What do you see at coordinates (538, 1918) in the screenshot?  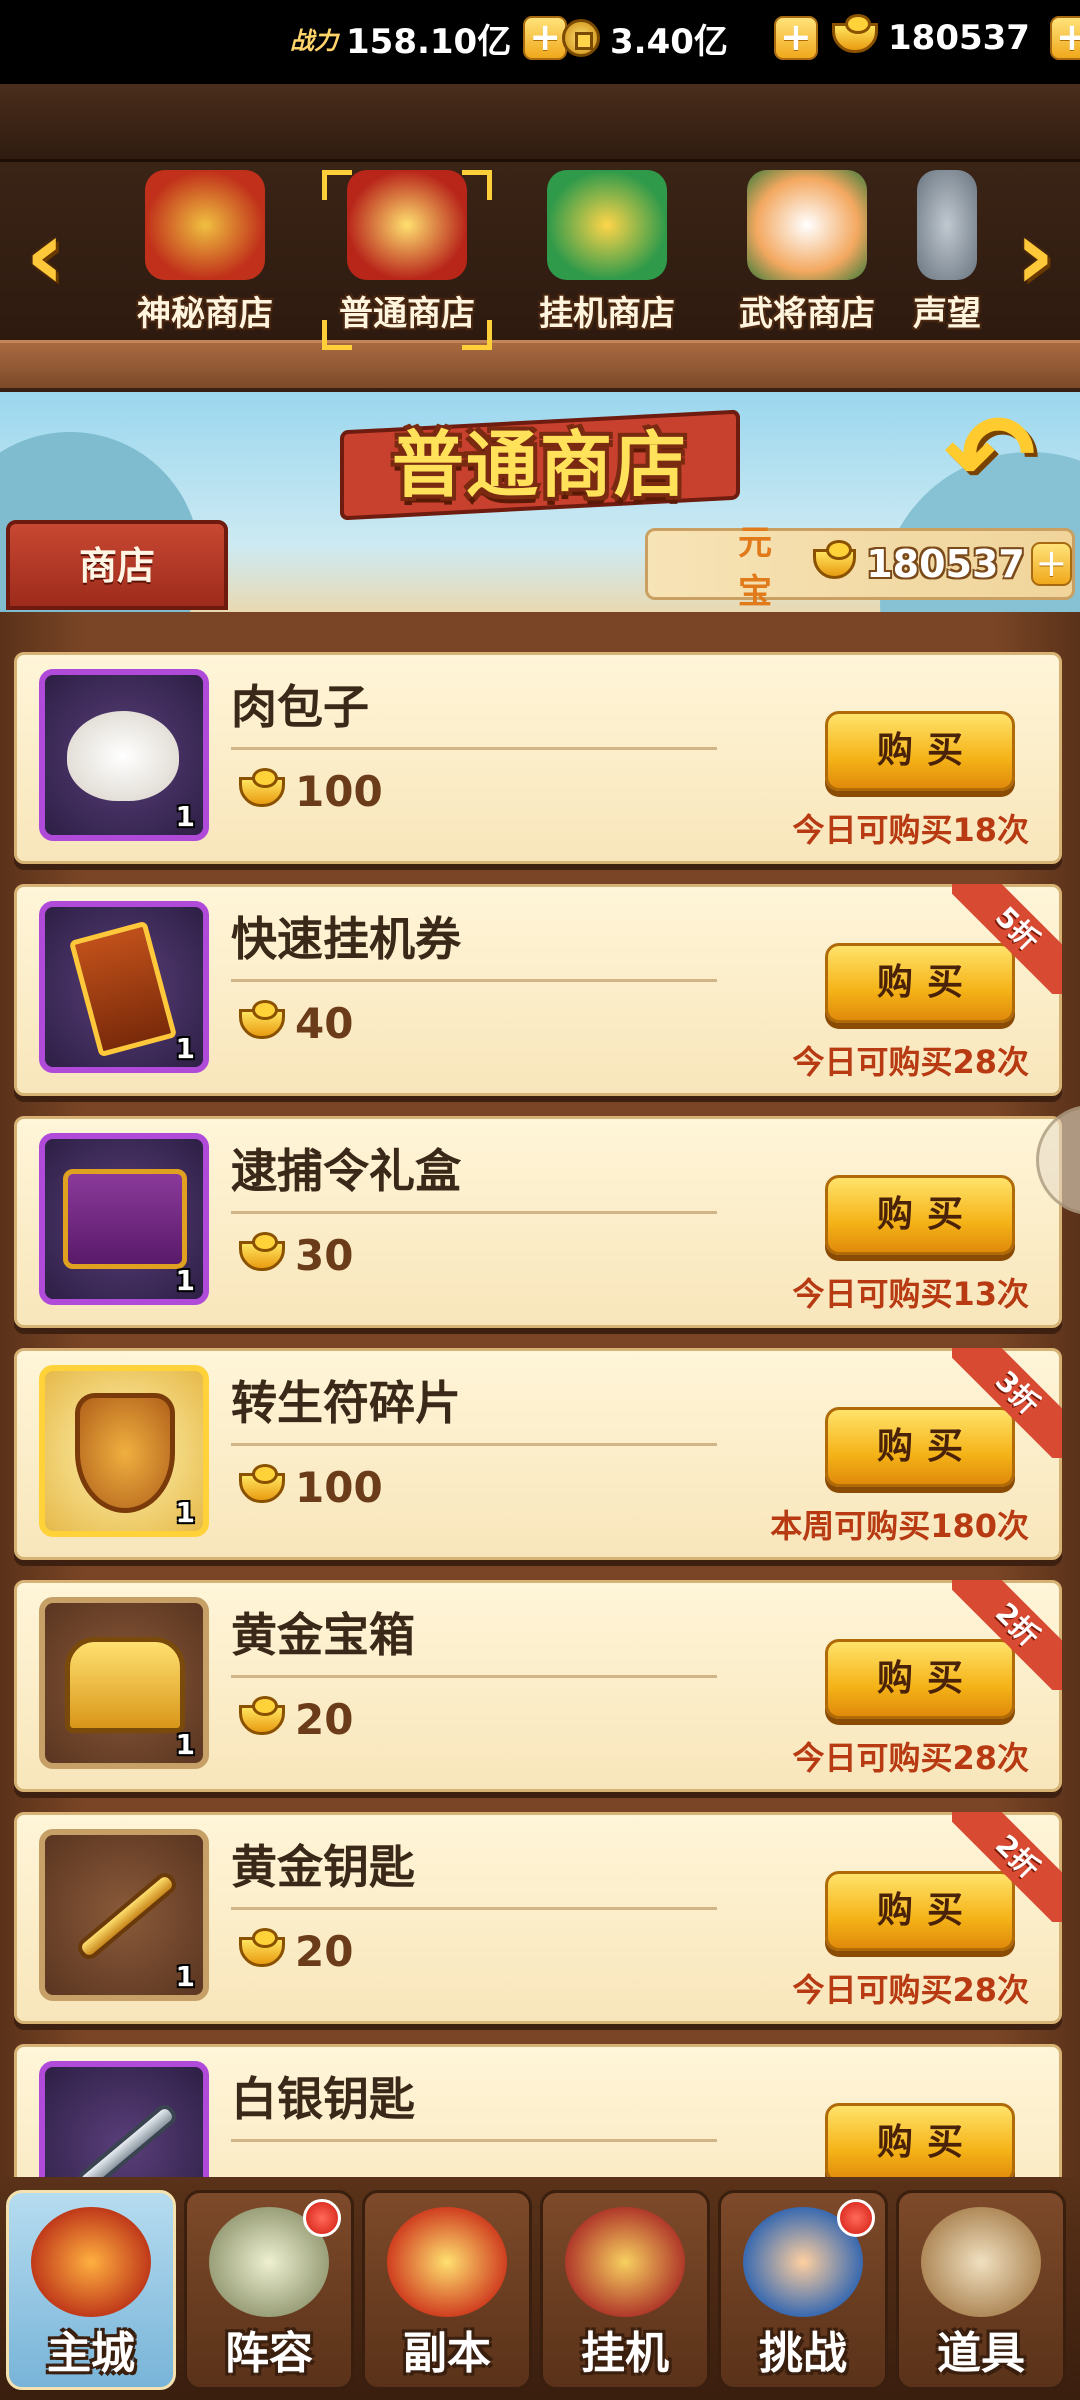 I see `list-item: 1 黄金钥匙 20 购买 今日可购买28次 2折` at bounding box center [538, 1918].